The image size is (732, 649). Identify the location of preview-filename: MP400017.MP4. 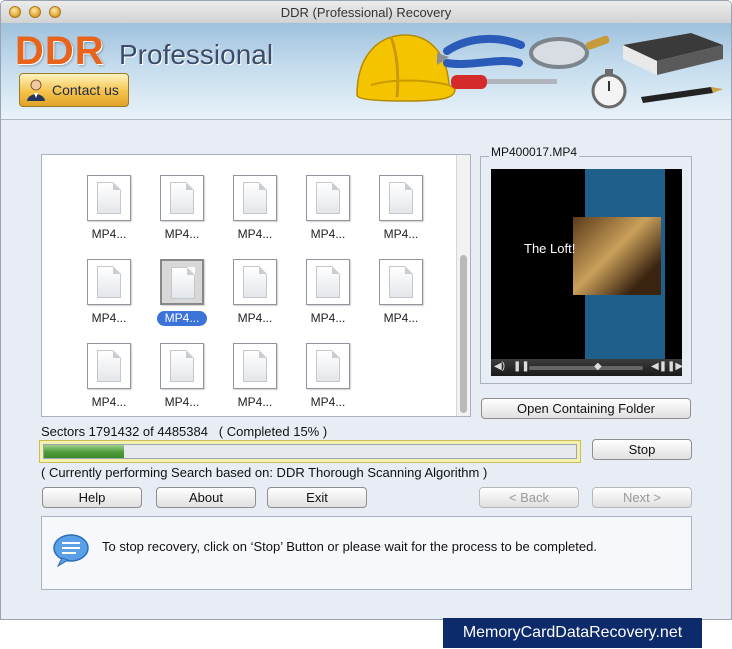
(534, 152).